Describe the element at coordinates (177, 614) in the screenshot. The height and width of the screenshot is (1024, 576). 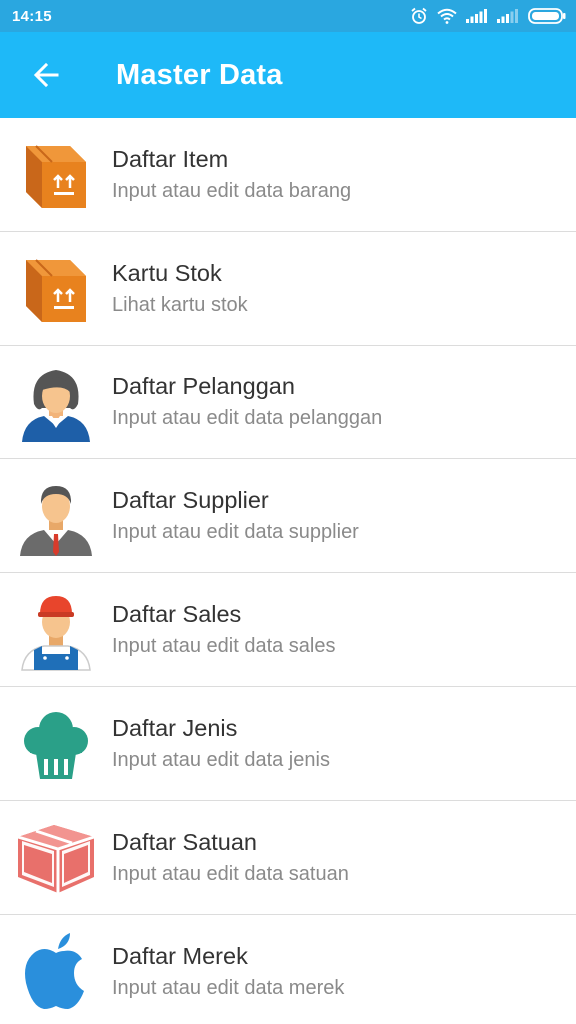
I see `menu-item-title: Daftar Sales` at that location.